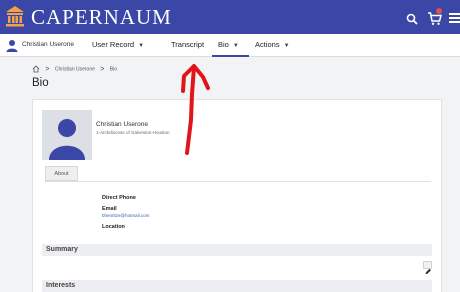  I want to click on pencil-icon, so click(428, 271).